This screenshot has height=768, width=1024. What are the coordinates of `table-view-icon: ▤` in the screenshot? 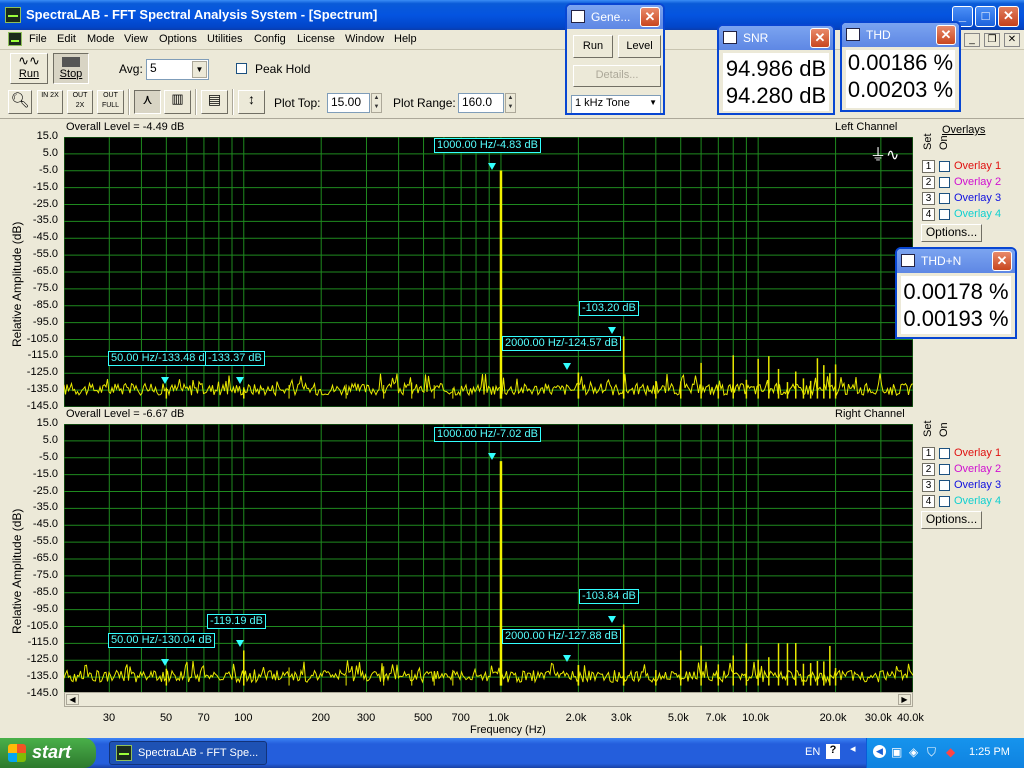 It's located at (214, 102).